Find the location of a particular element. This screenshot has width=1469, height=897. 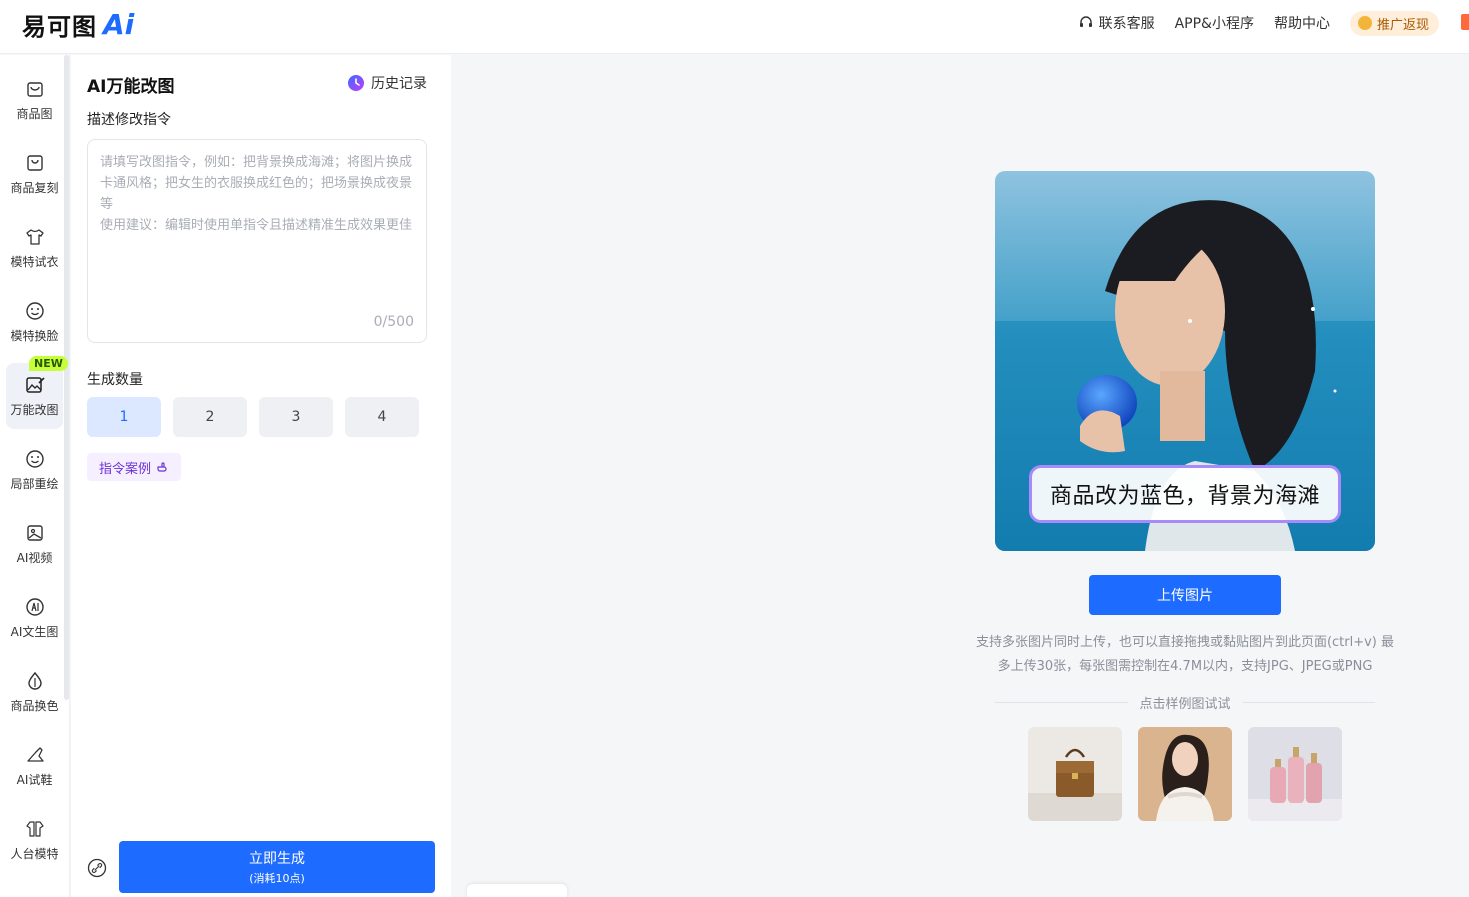

tshirt-icon is located at coordinates (34, 237).